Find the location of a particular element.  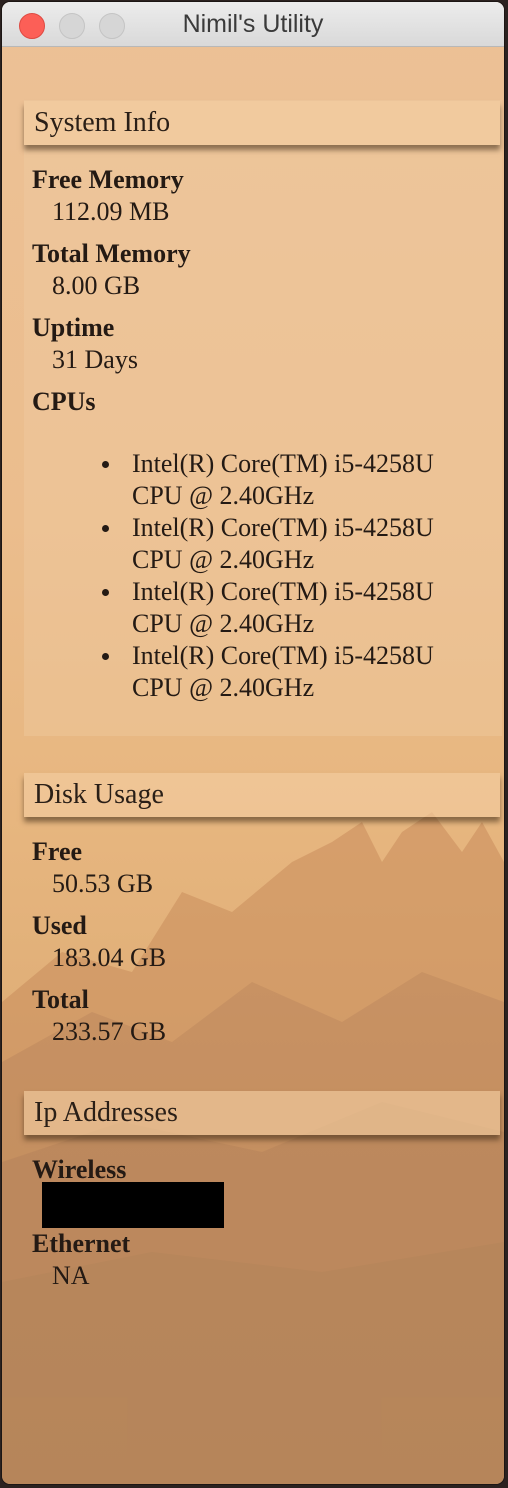

ethernet-label: Ethernet is located at coordinates (81, 1243).